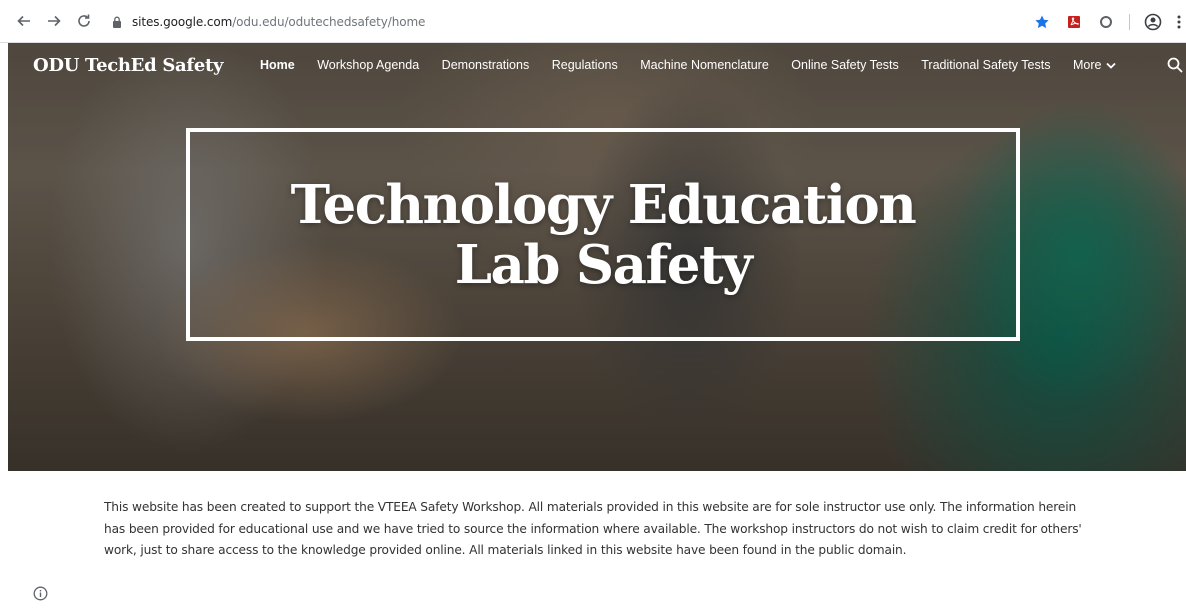  I want to click on site-title: ODU TechEd Safety, so click(128, 65).